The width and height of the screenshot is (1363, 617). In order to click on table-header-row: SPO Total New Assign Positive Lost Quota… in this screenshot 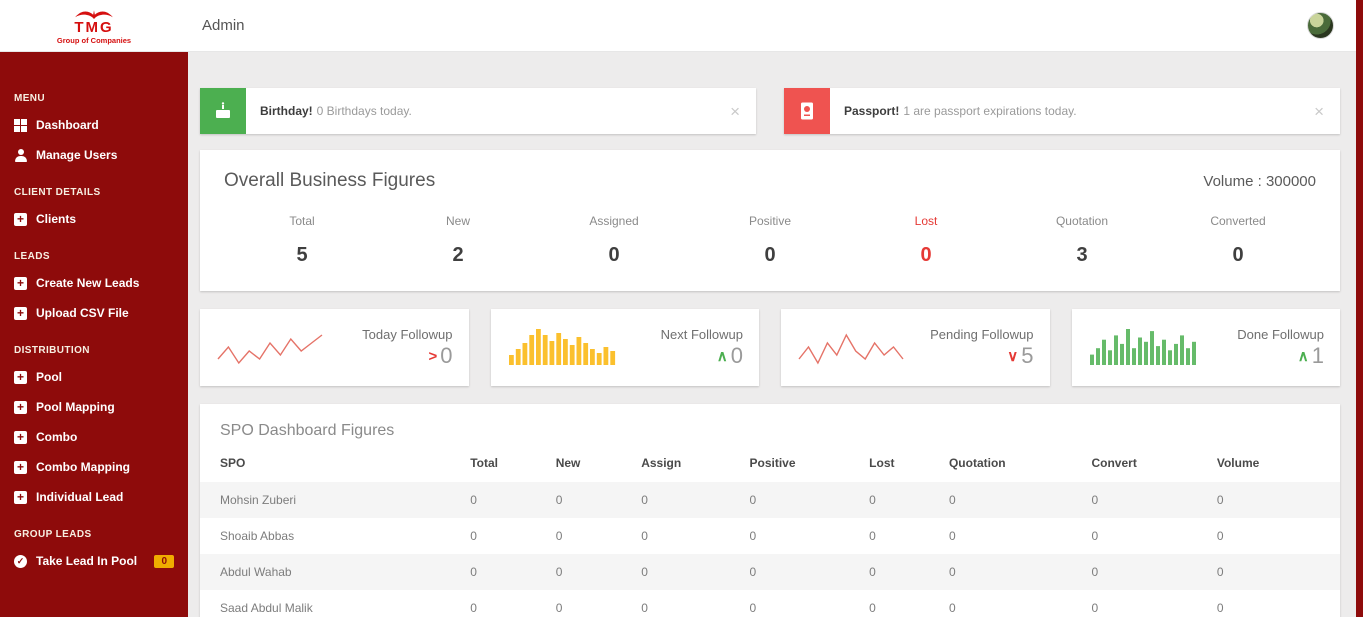, I will do `click(770, 463)`.